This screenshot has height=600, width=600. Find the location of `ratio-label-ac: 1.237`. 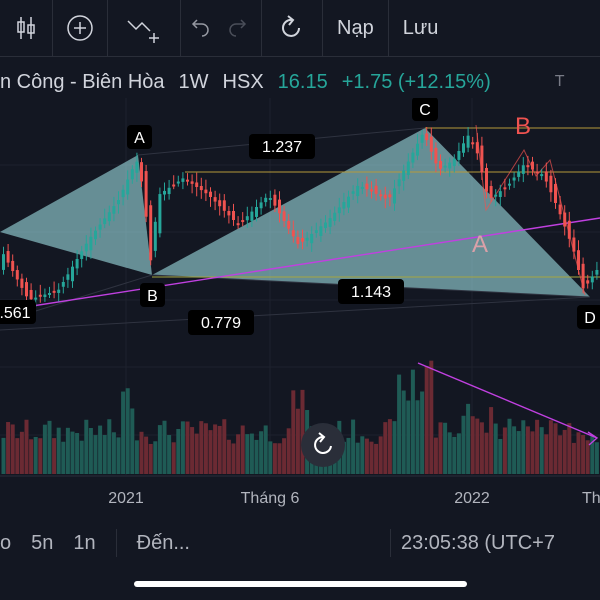

ratio-label-ac: 1.237 is located at coordinates (282, 146).